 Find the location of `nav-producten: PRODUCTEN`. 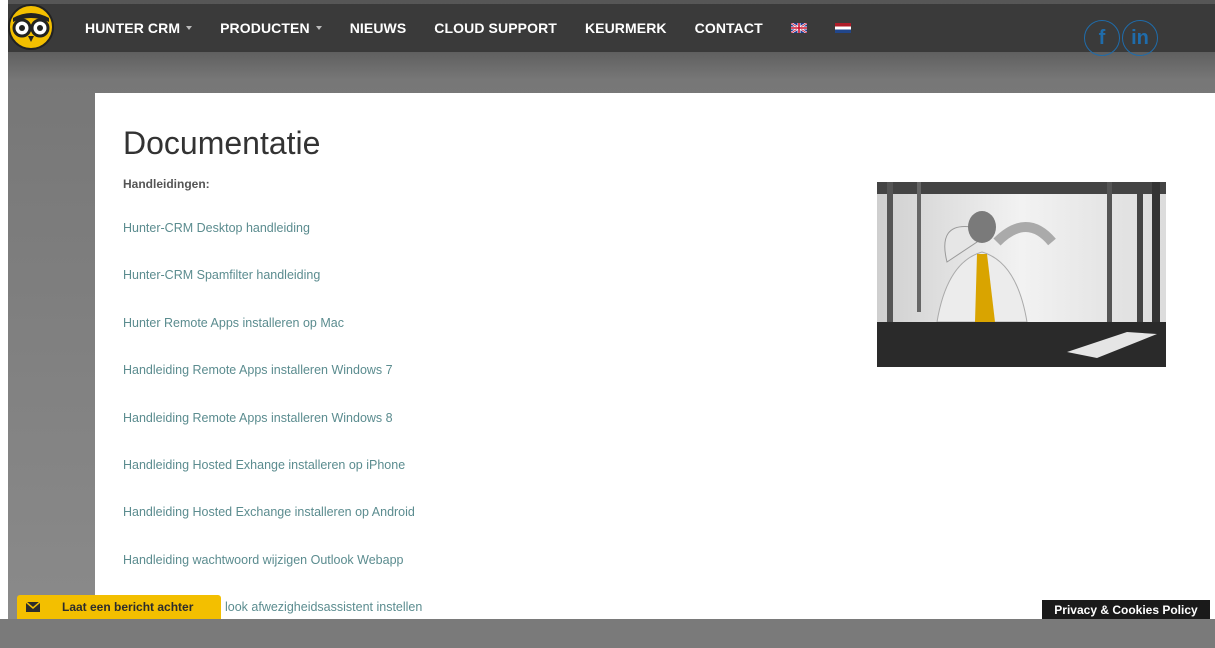

nav-producten: PRODUCTEN is located at coordinates (271, 28).